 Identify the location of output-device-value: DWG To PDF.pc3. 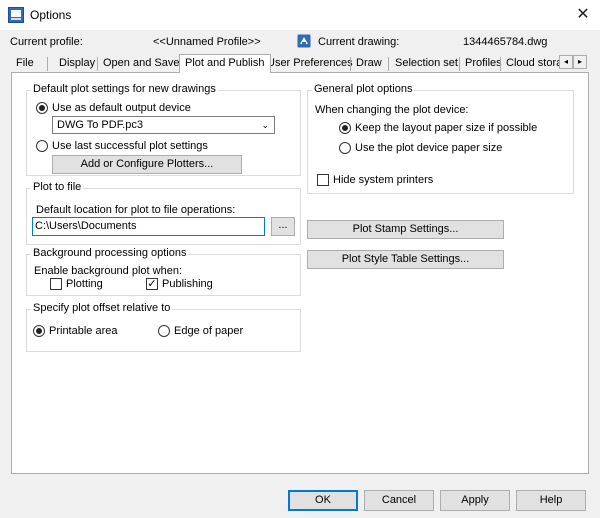
(100, 125).